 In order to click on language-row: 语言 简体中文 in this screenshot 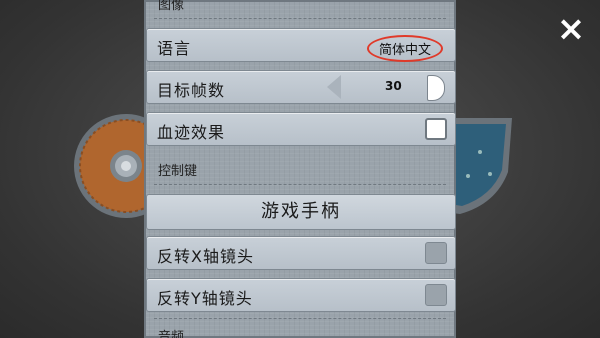, I will do `click(301, 45)`.